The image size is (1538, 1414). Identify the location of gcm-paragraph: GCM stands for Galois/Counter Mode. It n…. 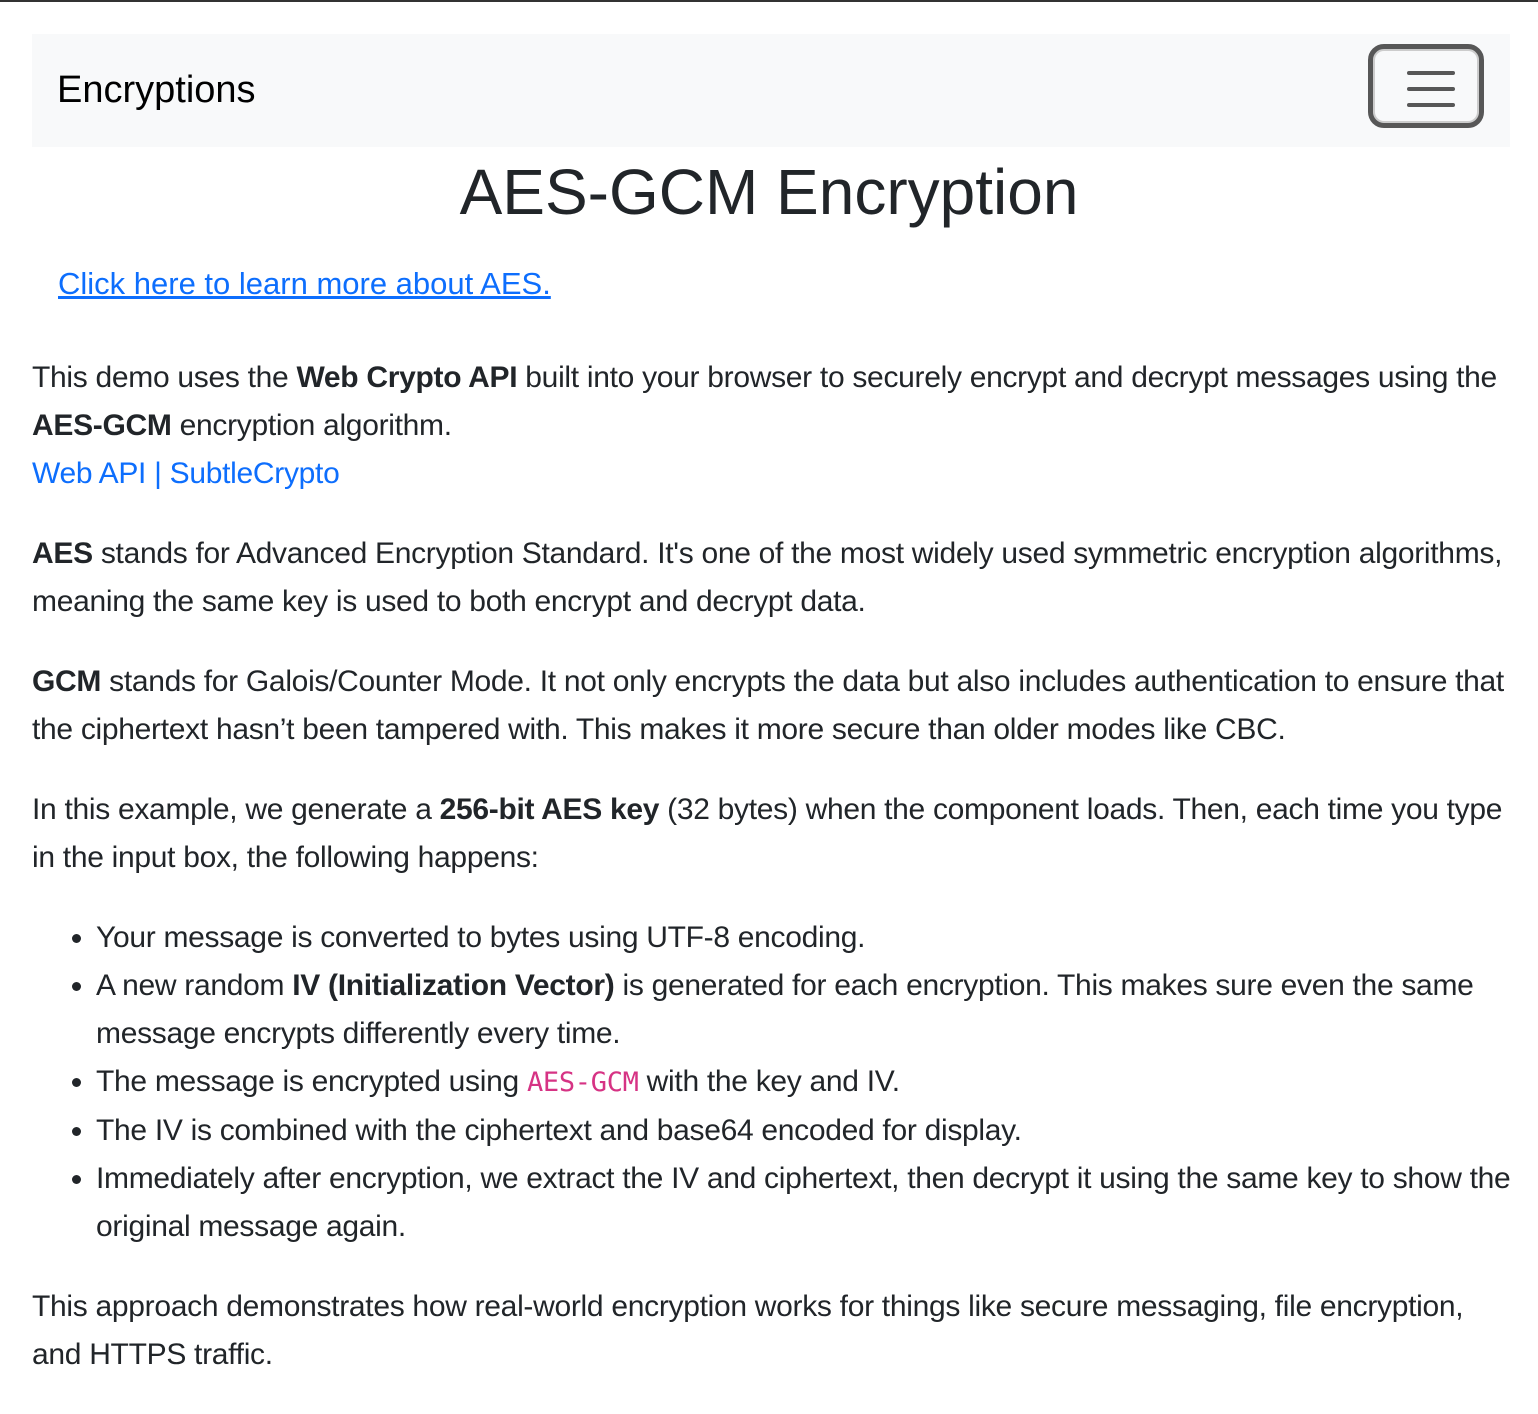
(768, 705).